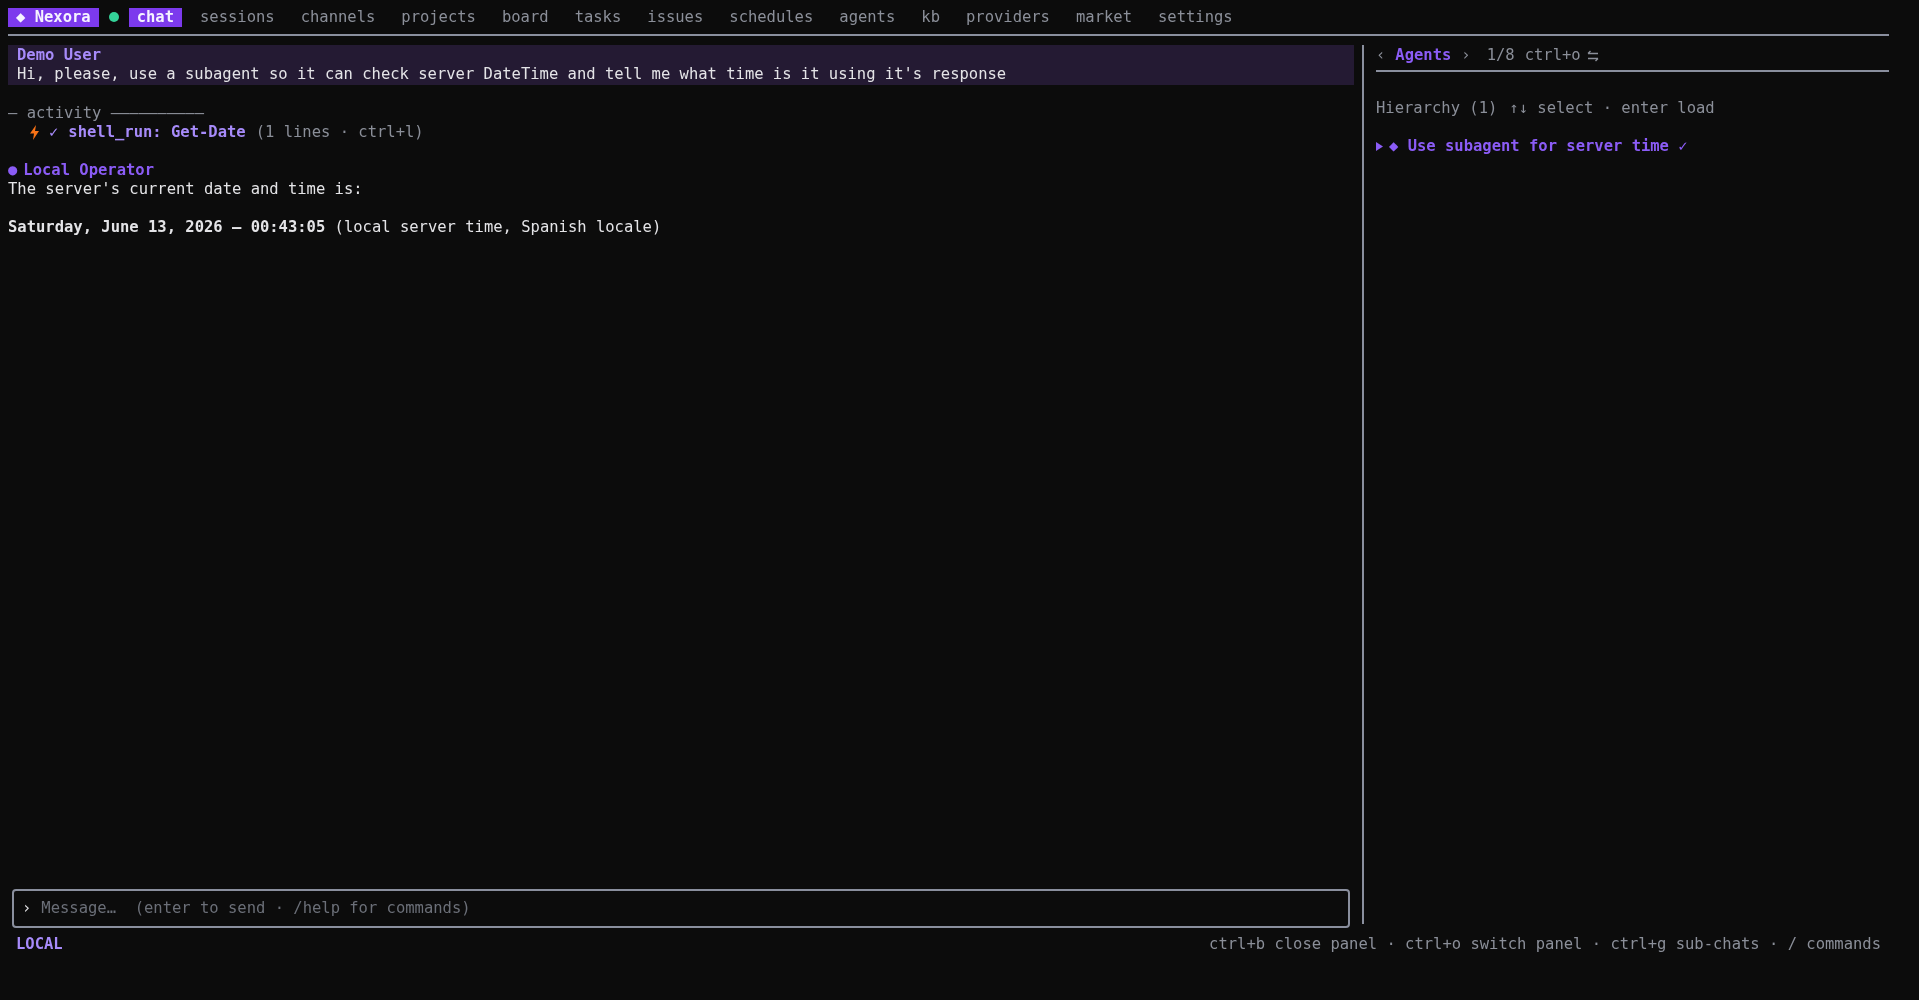 Image resolution: width=1919 pixels, height=1000 pixels. Describe the element at coordinates (1381, 55) in the screenshot. I see `previous-panel-button: ‹` at that location.